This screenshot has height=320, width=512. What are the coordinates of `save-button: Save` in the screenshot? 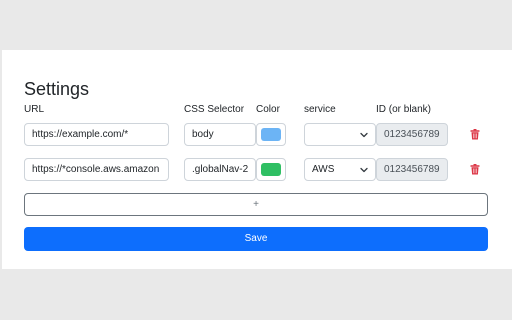 It's located at (256, 239).